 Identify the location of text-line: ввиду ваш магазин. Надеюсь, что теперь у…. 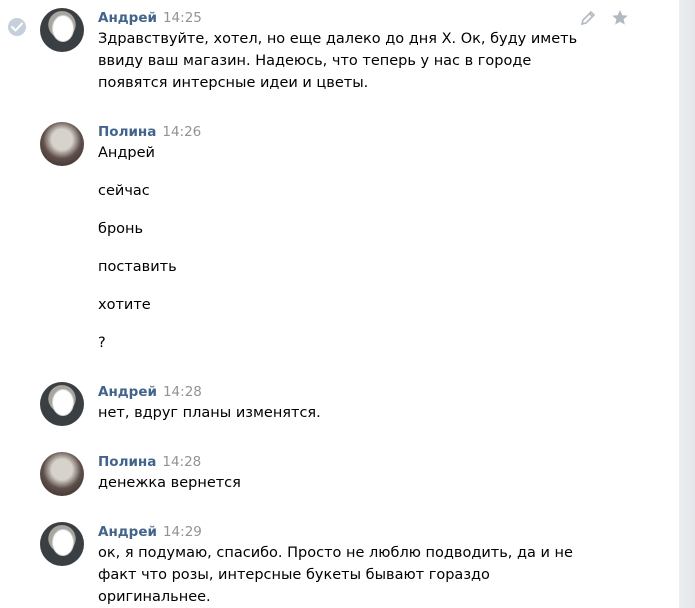
(315, 61).